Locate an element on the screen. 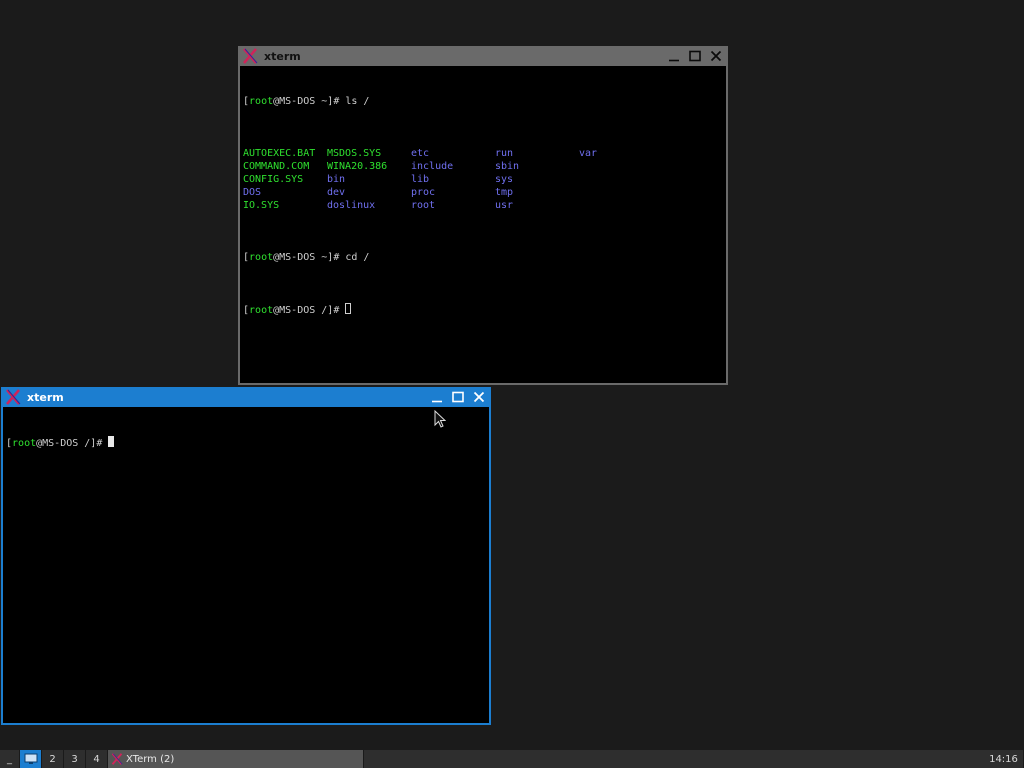 This screenshot has height=768, width=1024. ls-entry: DOS is located at coordinates (252, 192).